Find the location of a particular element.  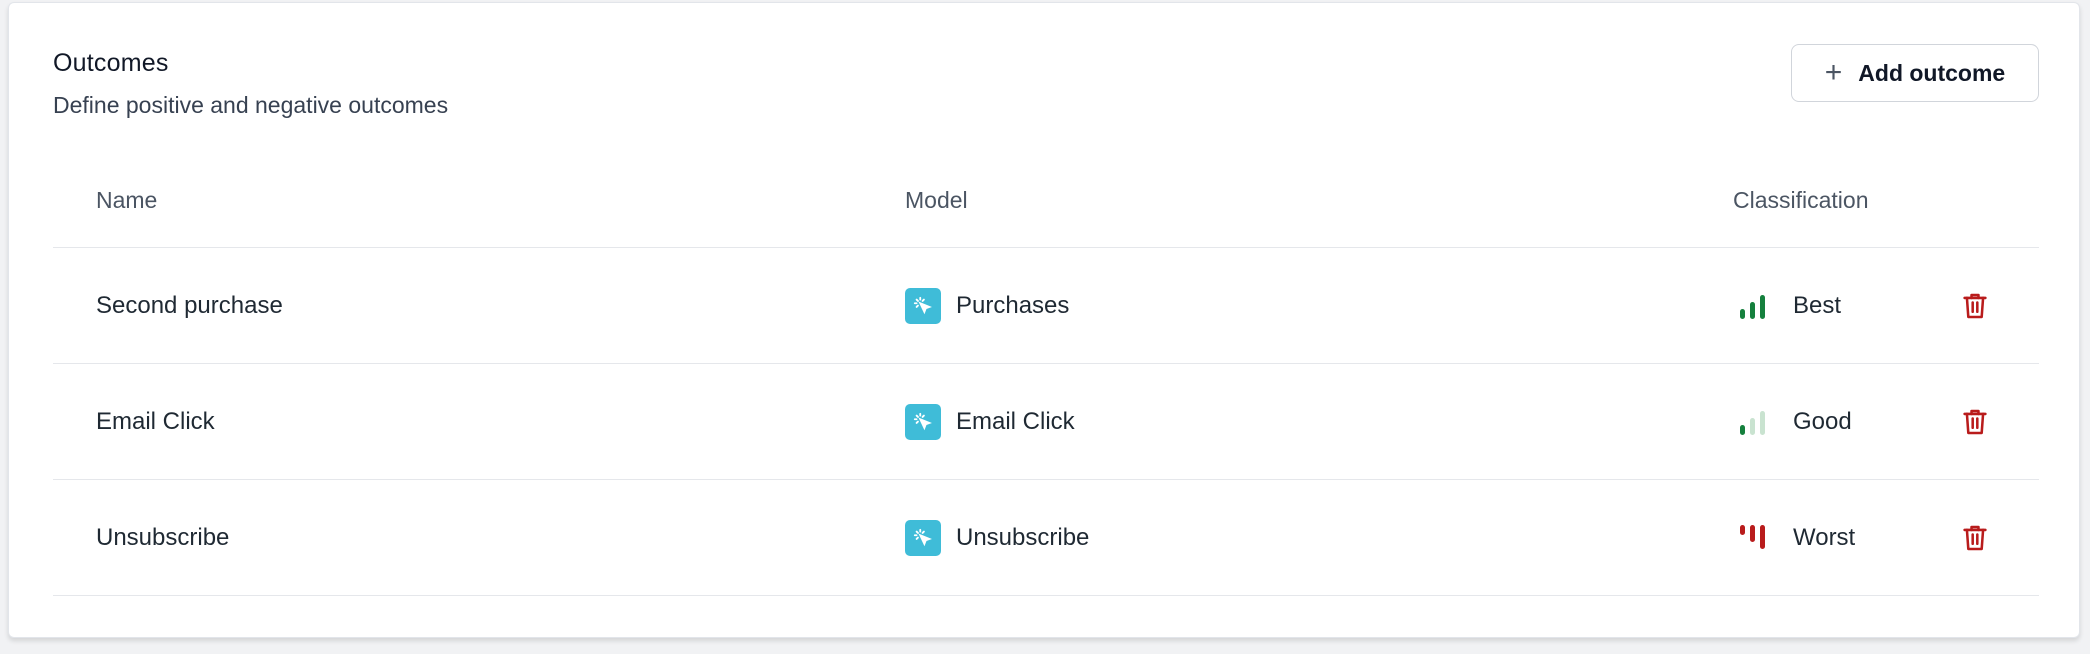

classification-label: Good is located at coordinates (1822, 421).